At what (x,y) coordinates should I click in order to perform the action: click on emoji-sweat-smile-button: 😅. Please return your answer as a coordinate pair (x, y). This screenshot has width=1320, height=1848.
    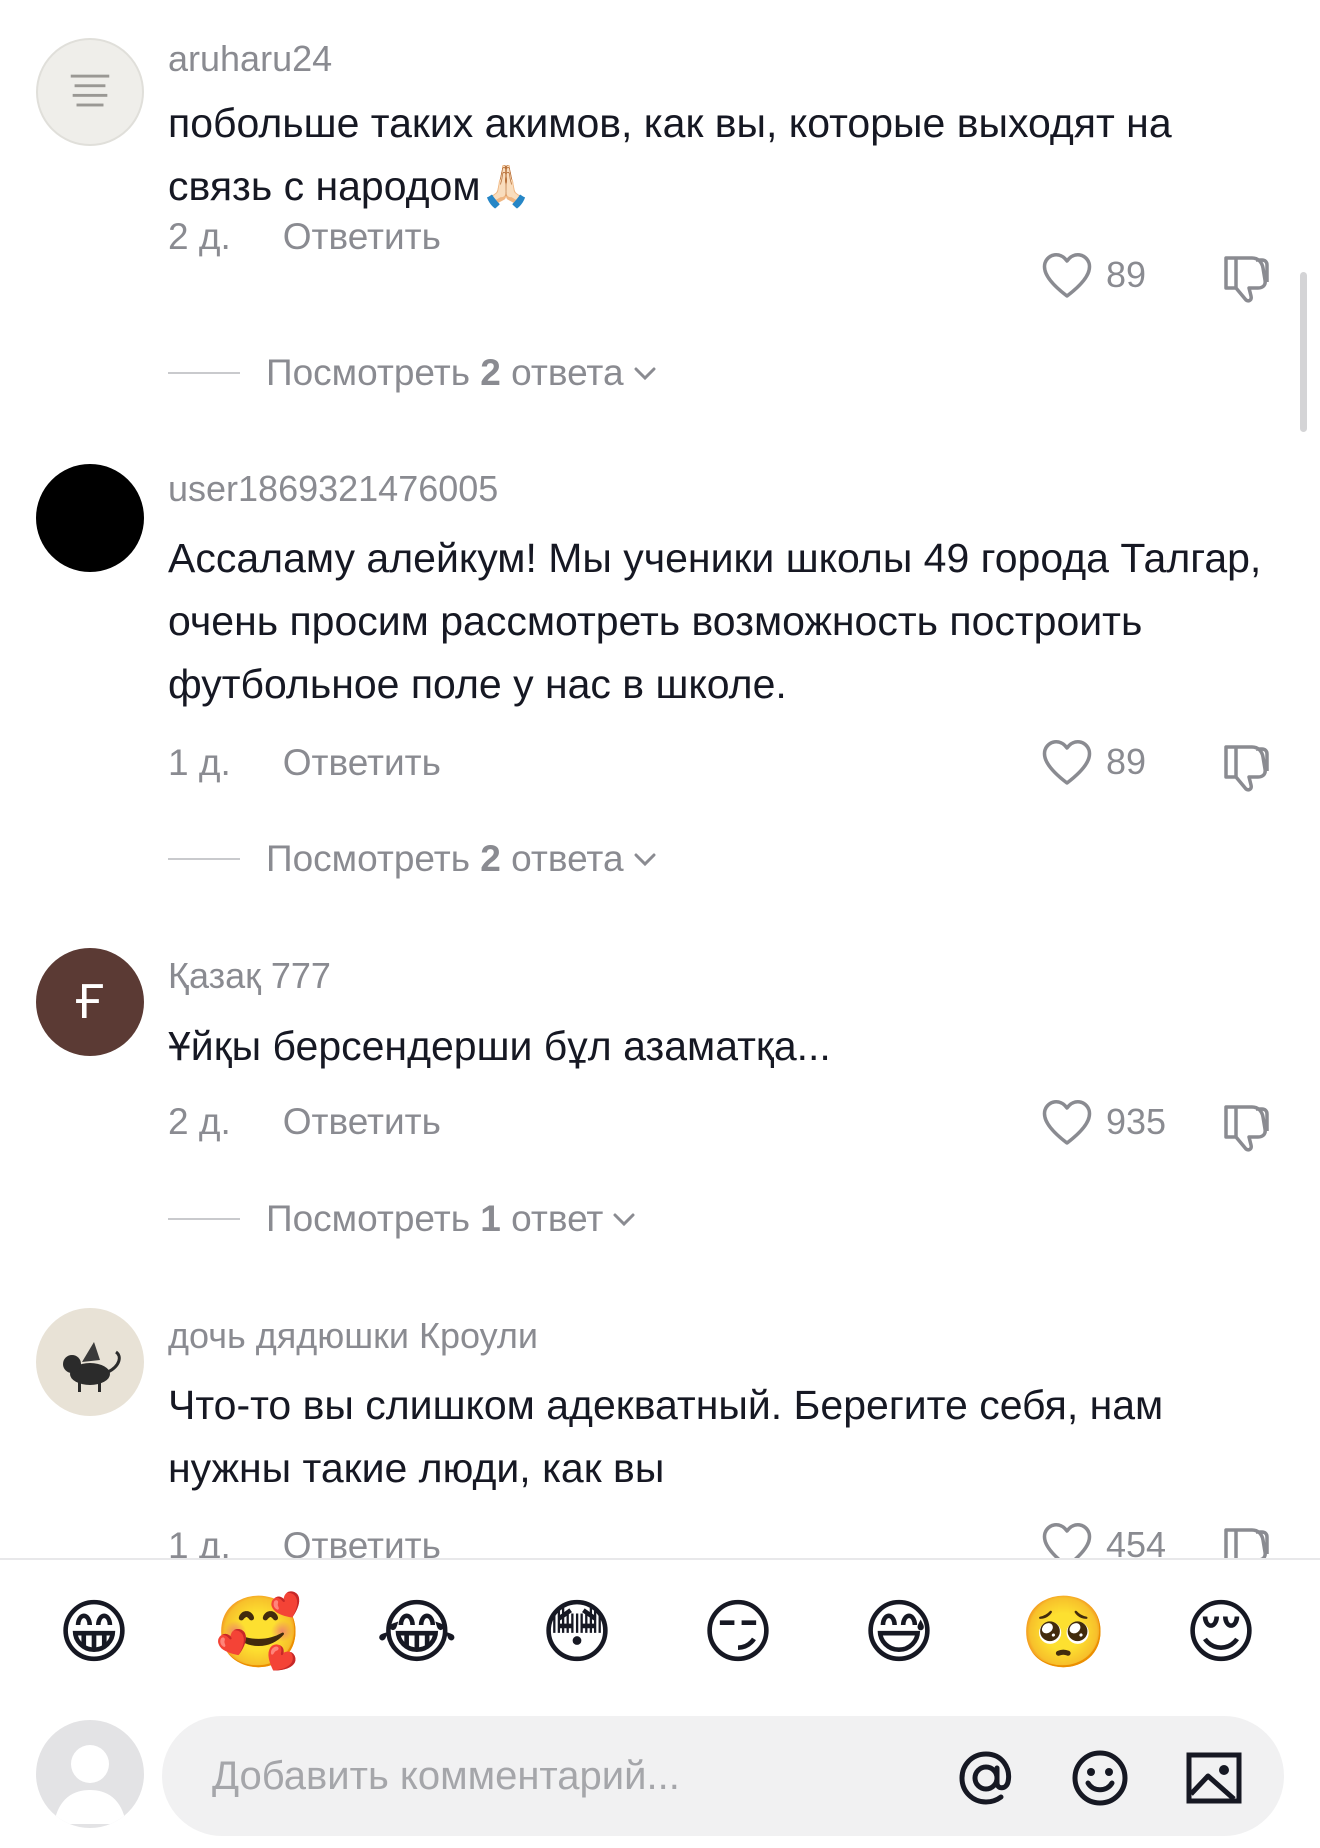
    Looking at the image, I should click on (899, 1632).